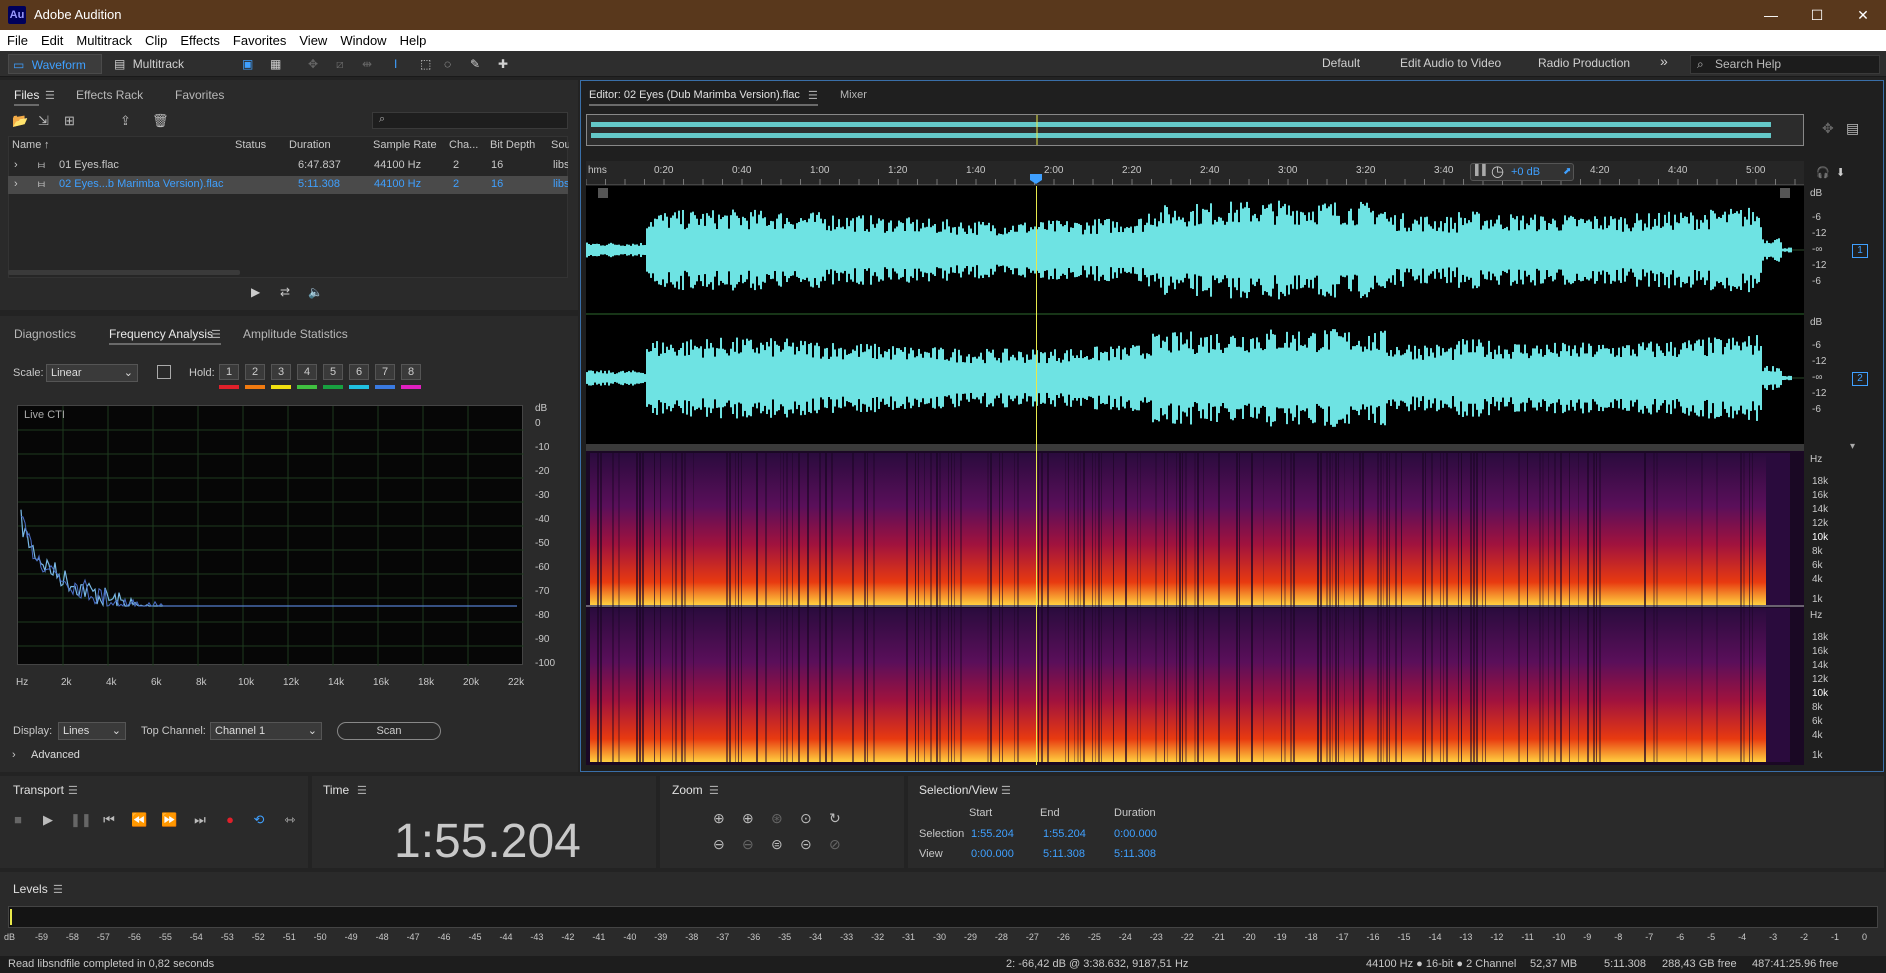  I want to click on menu-favorites: Favorites, so click(259, 39).